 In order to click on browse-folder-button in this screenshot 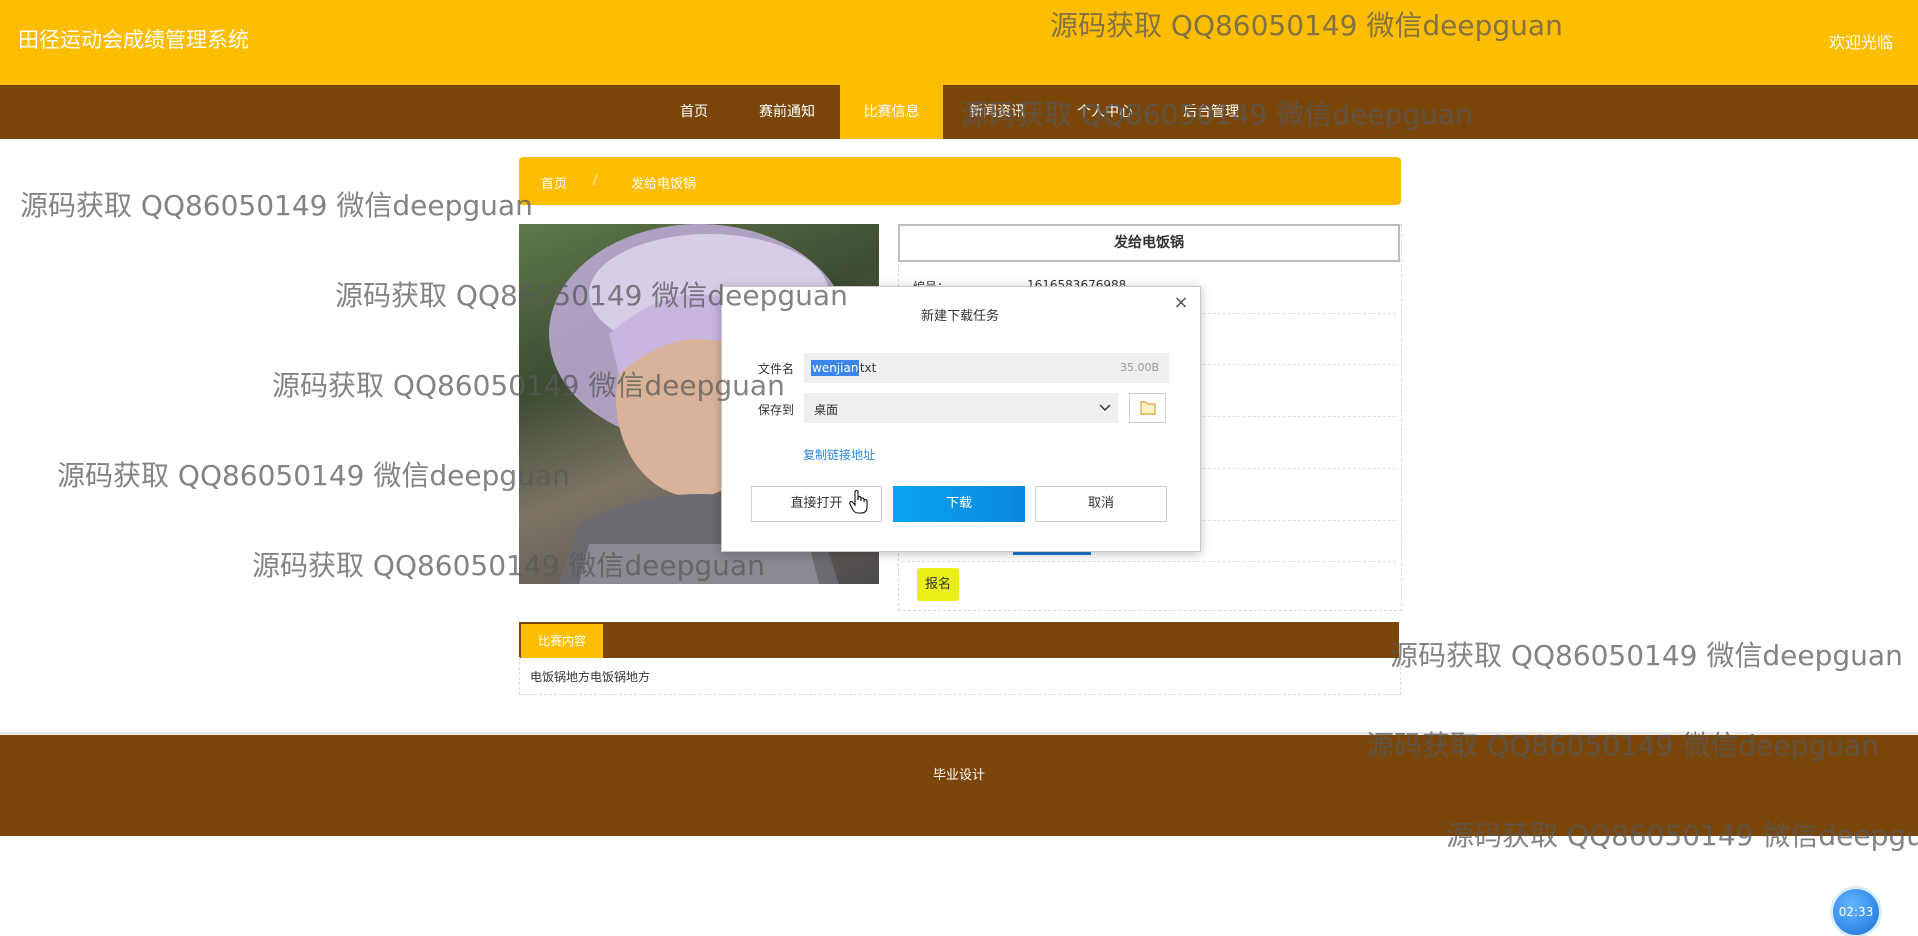, I will do `click(1147, 408)`.